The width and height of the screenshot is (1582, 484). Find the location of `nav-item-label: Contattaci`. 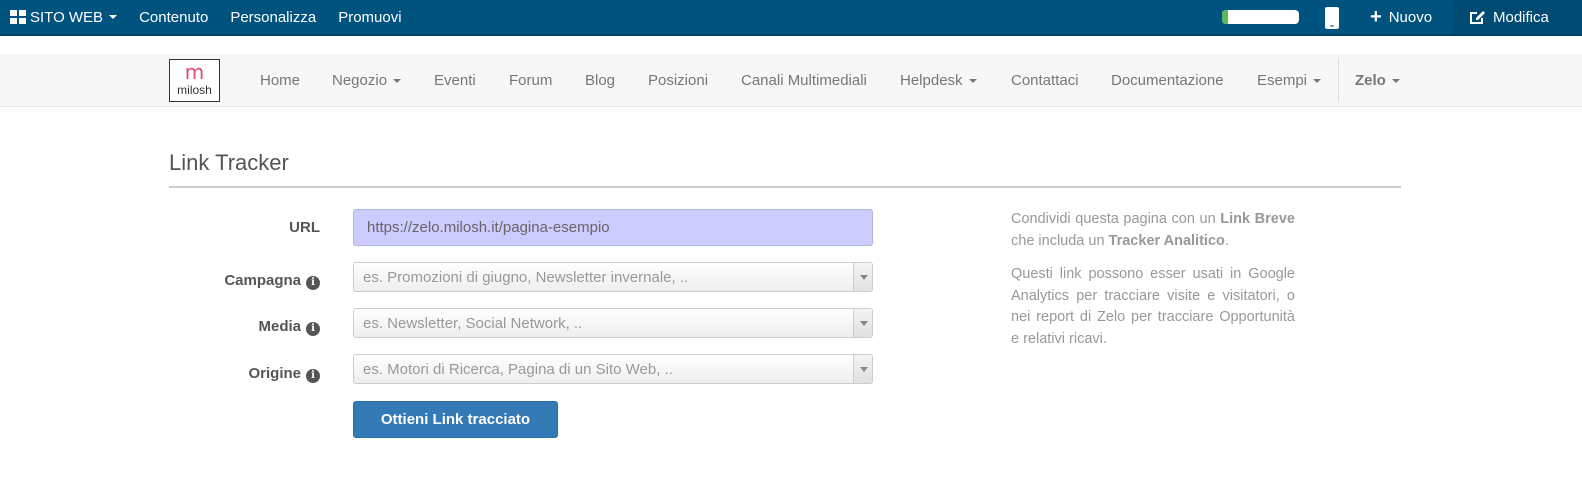

nav-item-label: Contattaci is located at coordinates (1045, 80).